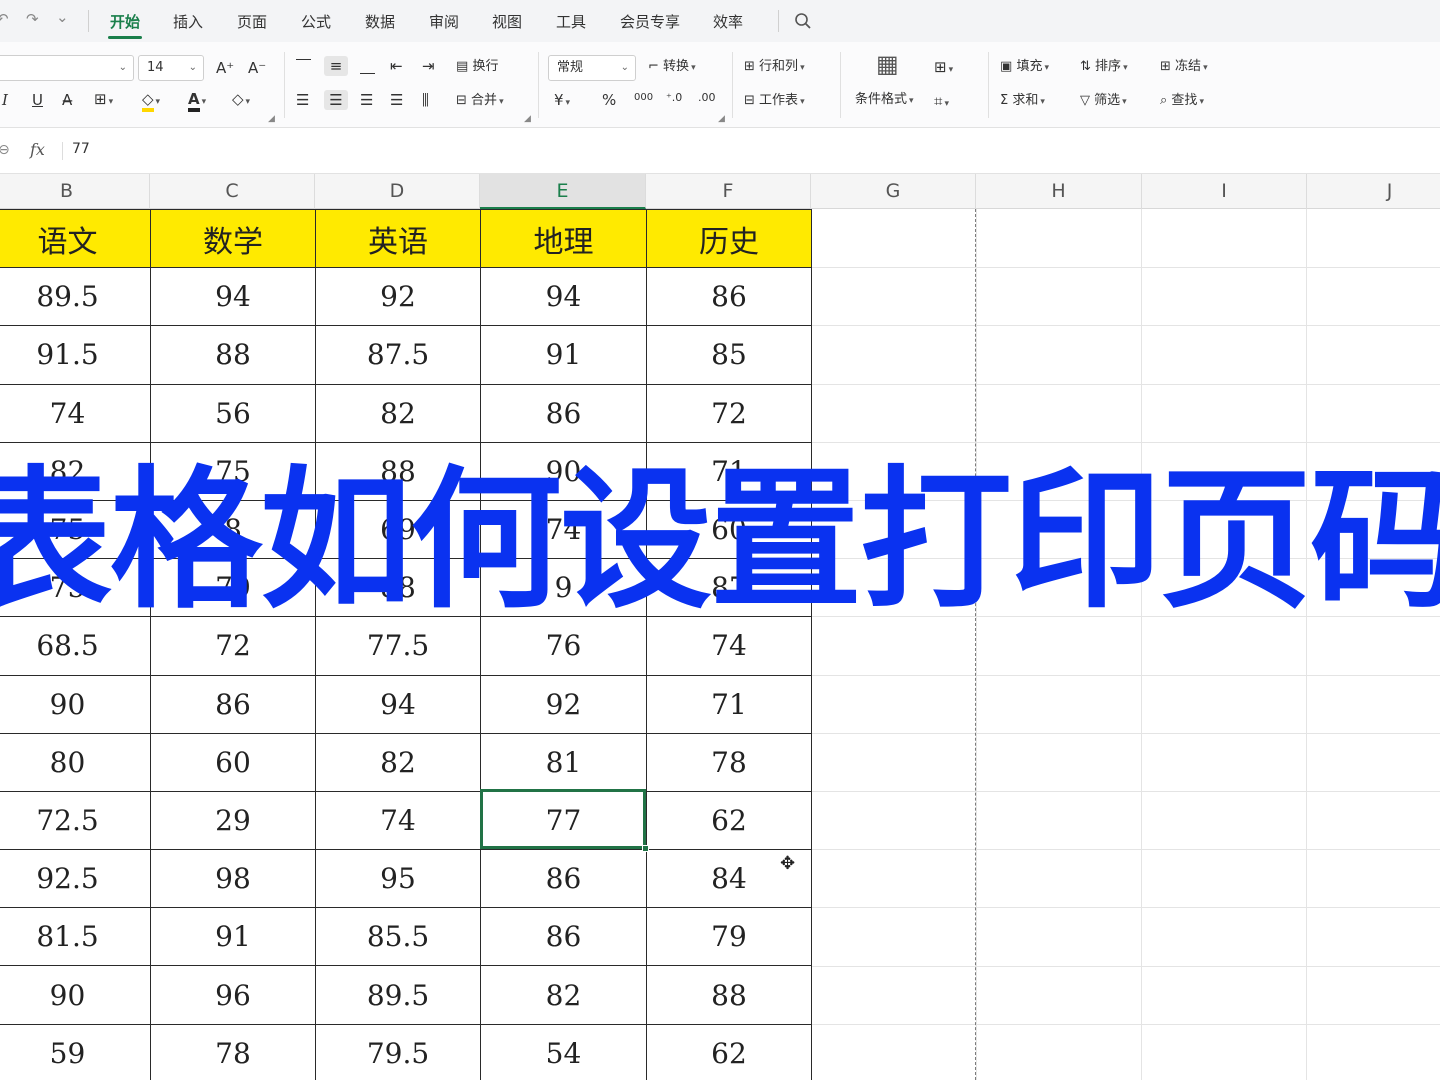 This screenshot has width=1440, height=1080. Describe the element at coordinates (674, 98) in the screenshot. I see `increase-decimal-button: ⁺.0` at that location.